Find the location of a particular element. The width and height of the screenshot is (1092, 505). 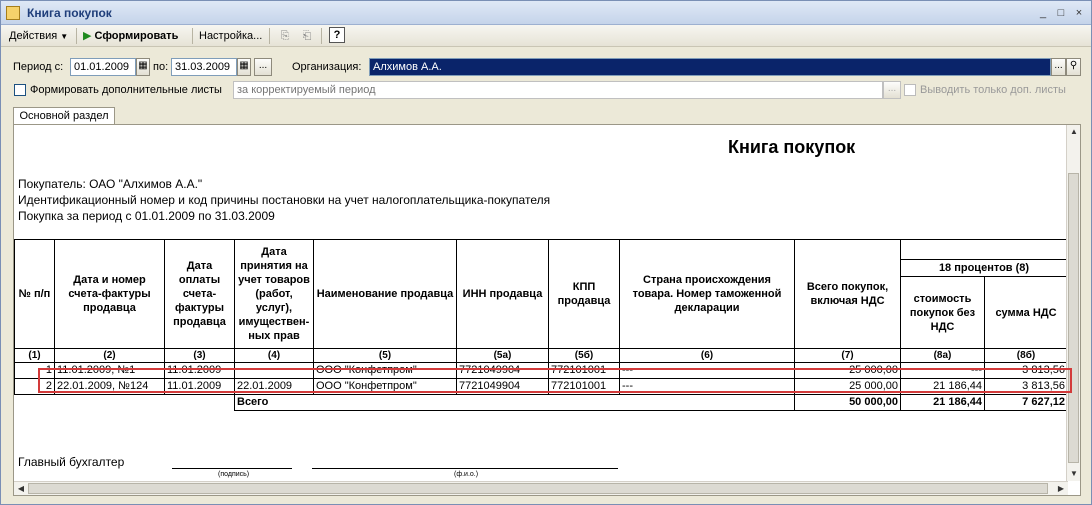

header-seller: Наименование продавца is located at coordinates (385, 294).